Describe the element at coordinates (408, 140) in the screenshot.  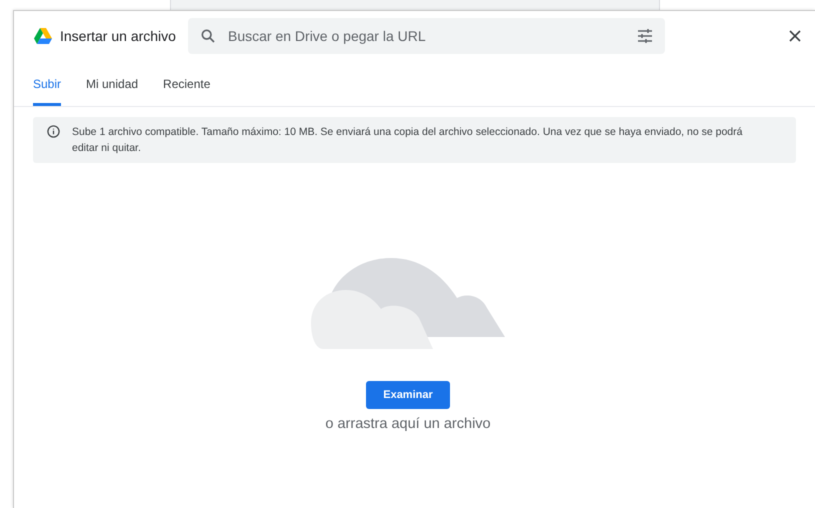
I see `info-text: Sube 1 archivo compatible. Tamaño máximo: 10 MB. Se enviará una copia del archivo seleccionado. Una vez que se haya enviado, no se podrá editar ni quitar.` at that location.